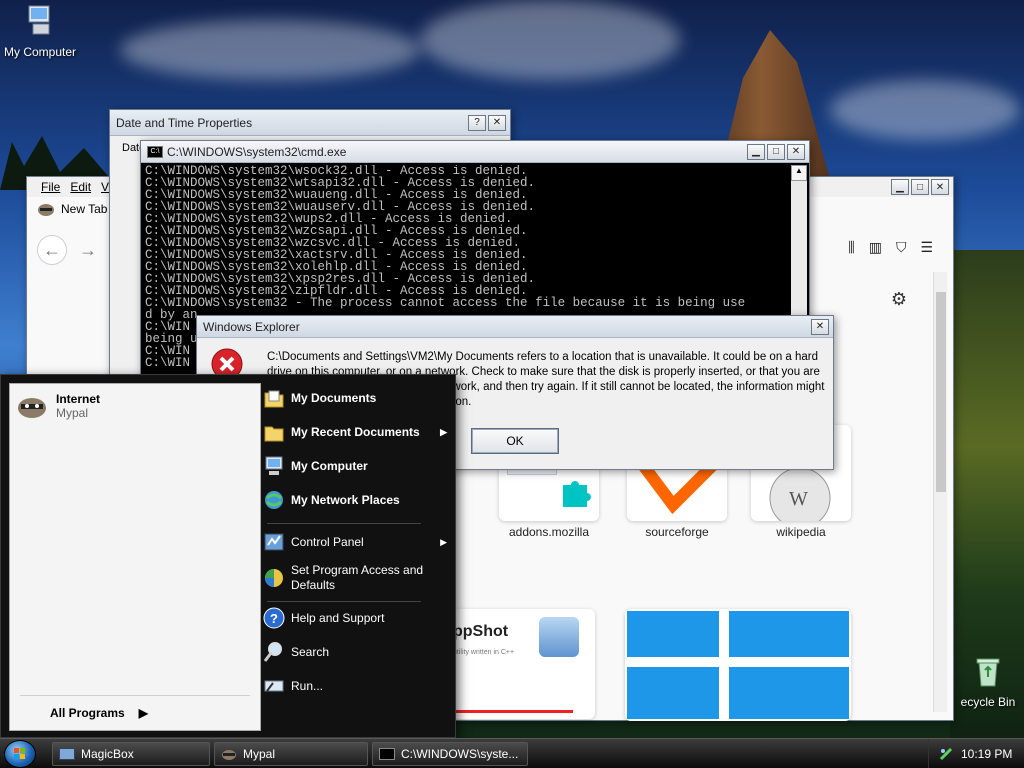 Image resolution: width=1024 pixels, height=768 pixels. What do you see at coordinates (105, 187) in the screenshot?
I see `menu-view: V` at bounding box center [105, 187].